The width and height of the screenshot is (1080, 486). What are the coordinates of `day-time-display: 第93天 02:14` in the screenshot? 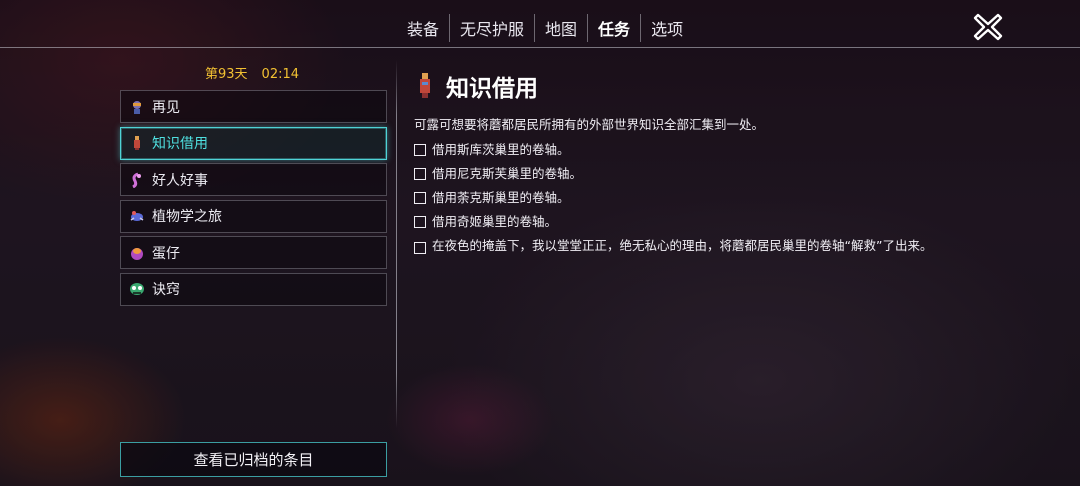 It's located at (259, 72).